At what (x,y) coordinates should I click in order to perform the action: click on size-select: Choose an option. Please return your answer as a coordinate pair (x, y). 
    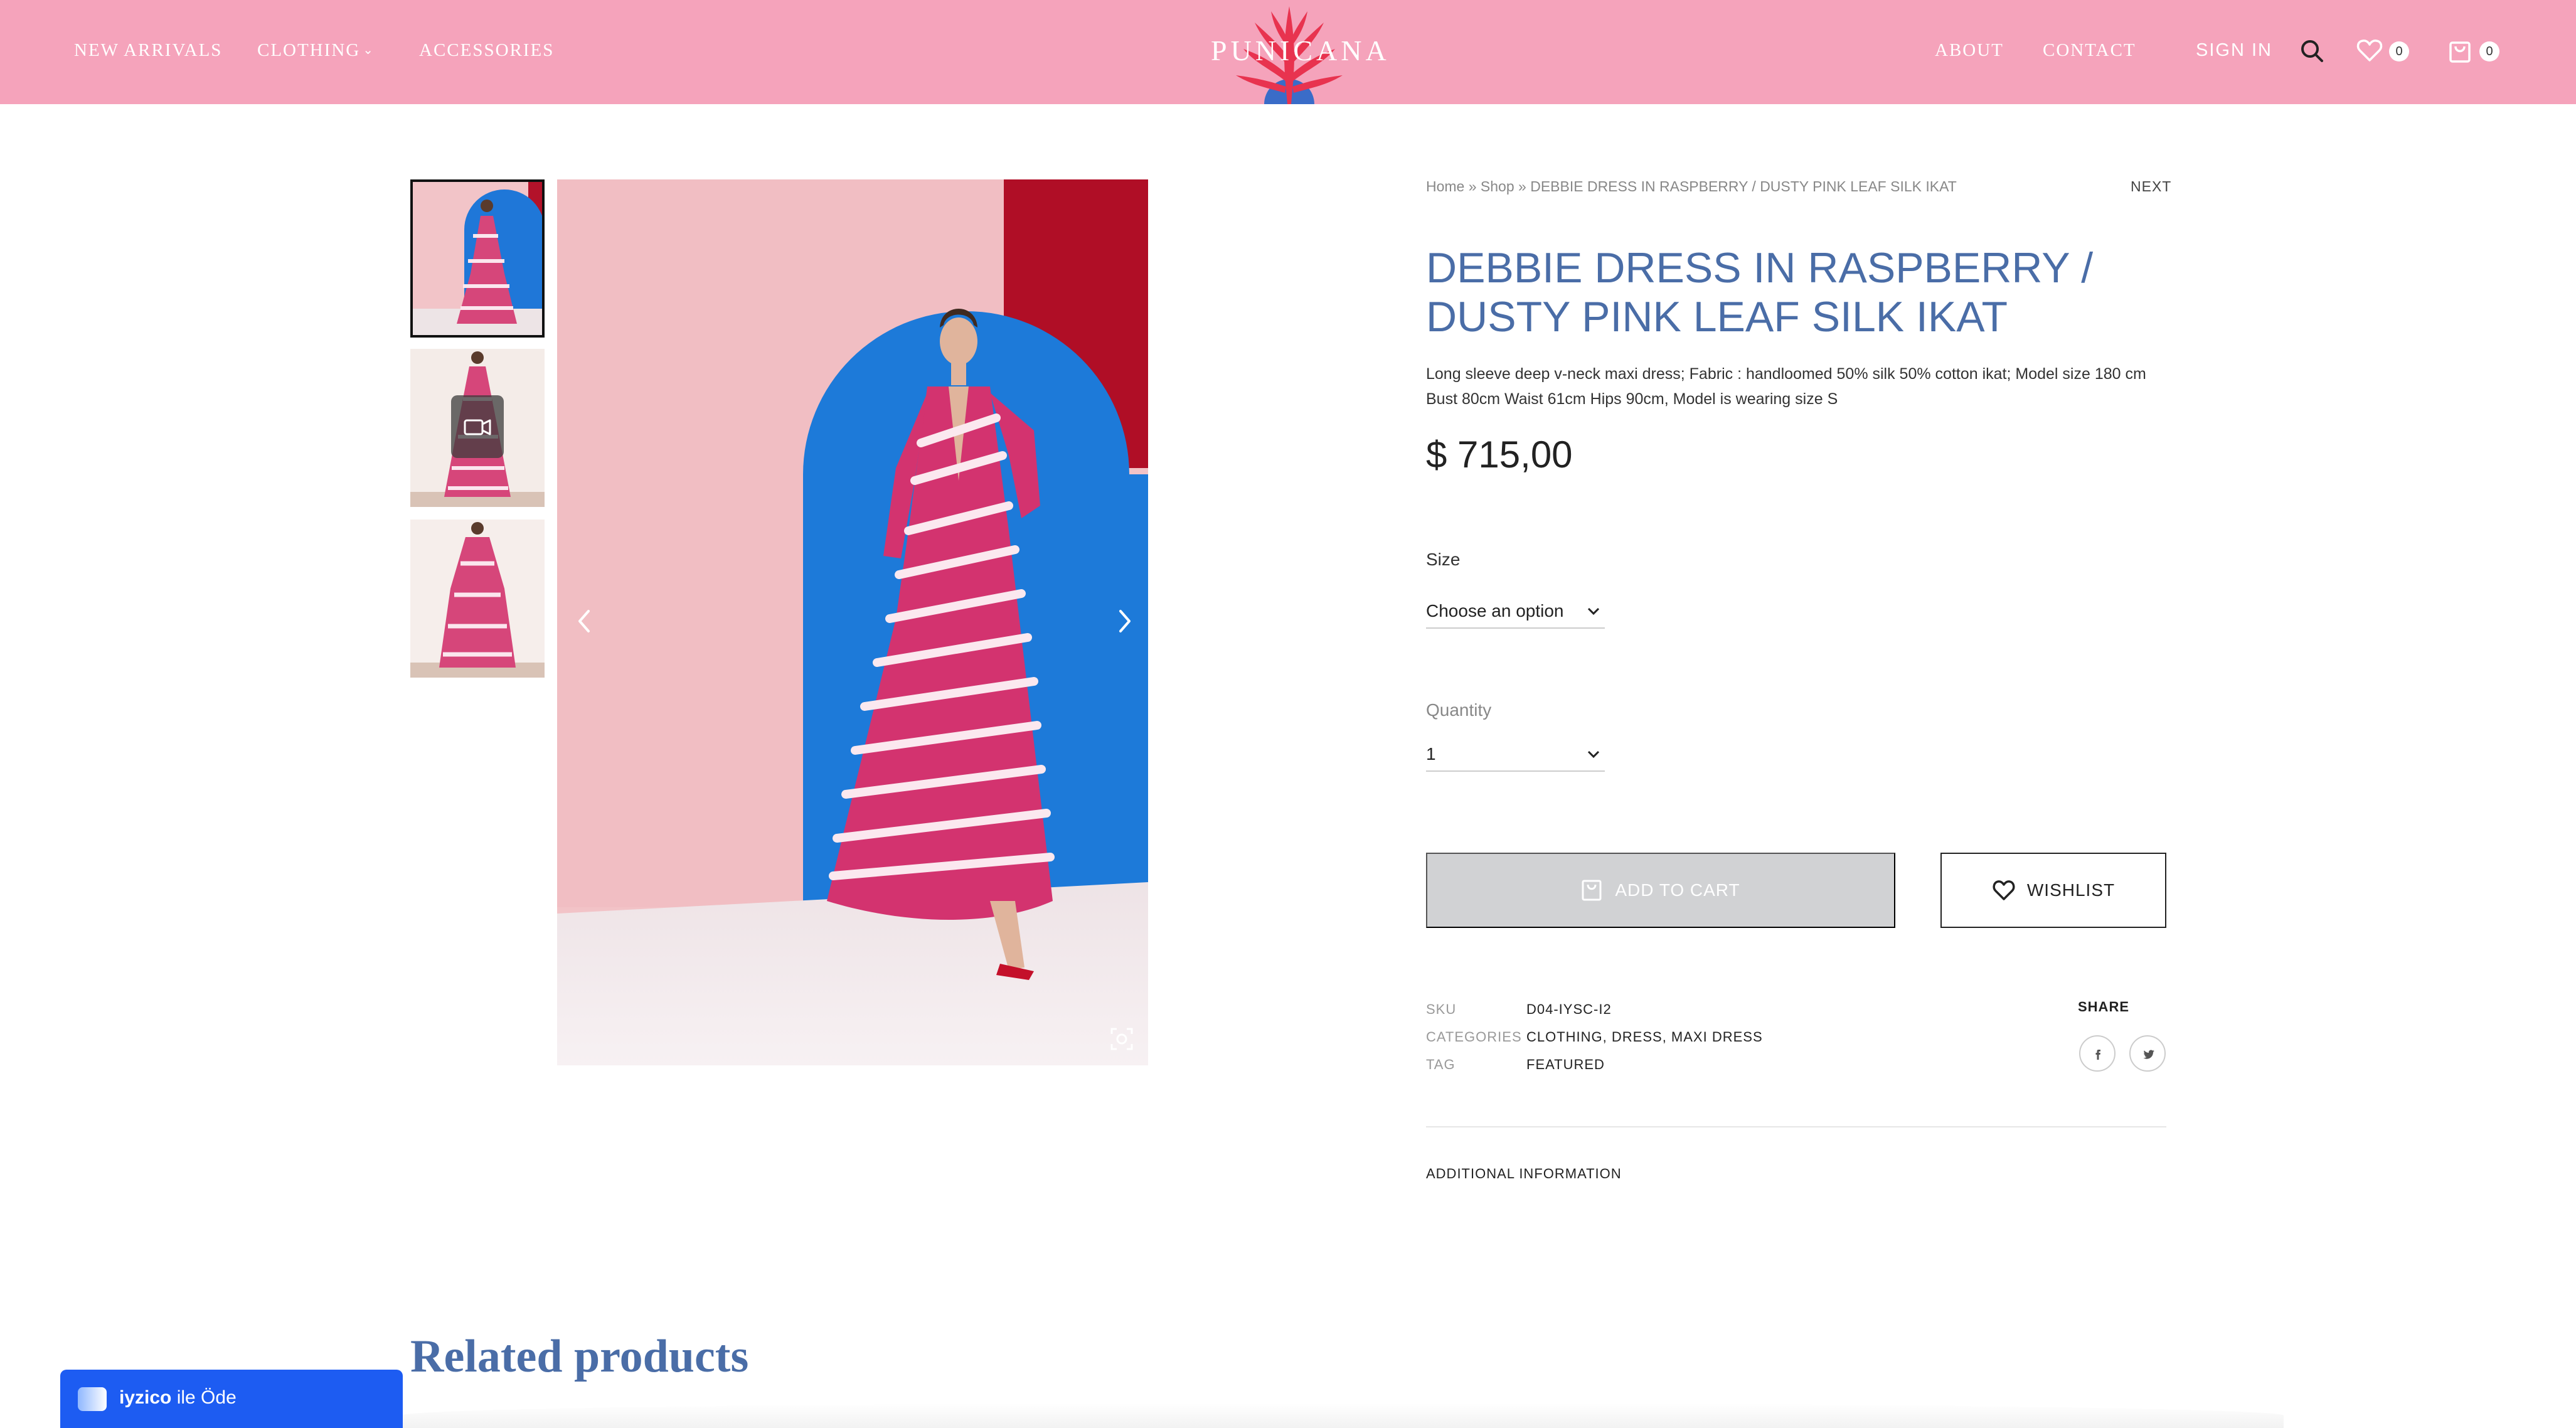
    Looking at the image, I should click on (1515, 613).